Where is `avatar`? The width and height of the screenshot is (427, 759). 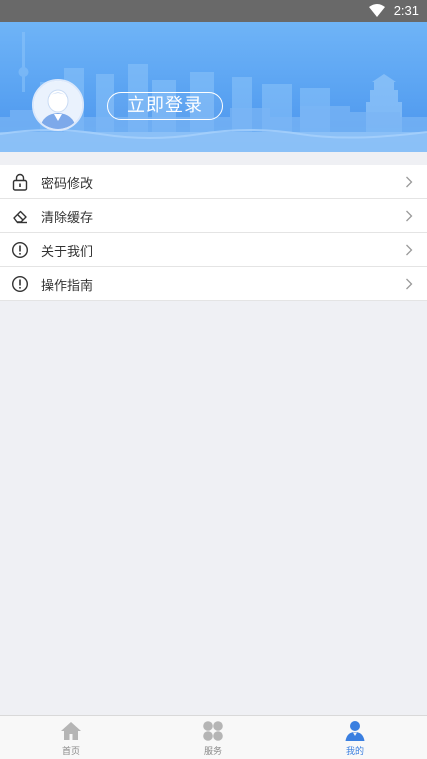 avatar is located at coordinates (58, 105).